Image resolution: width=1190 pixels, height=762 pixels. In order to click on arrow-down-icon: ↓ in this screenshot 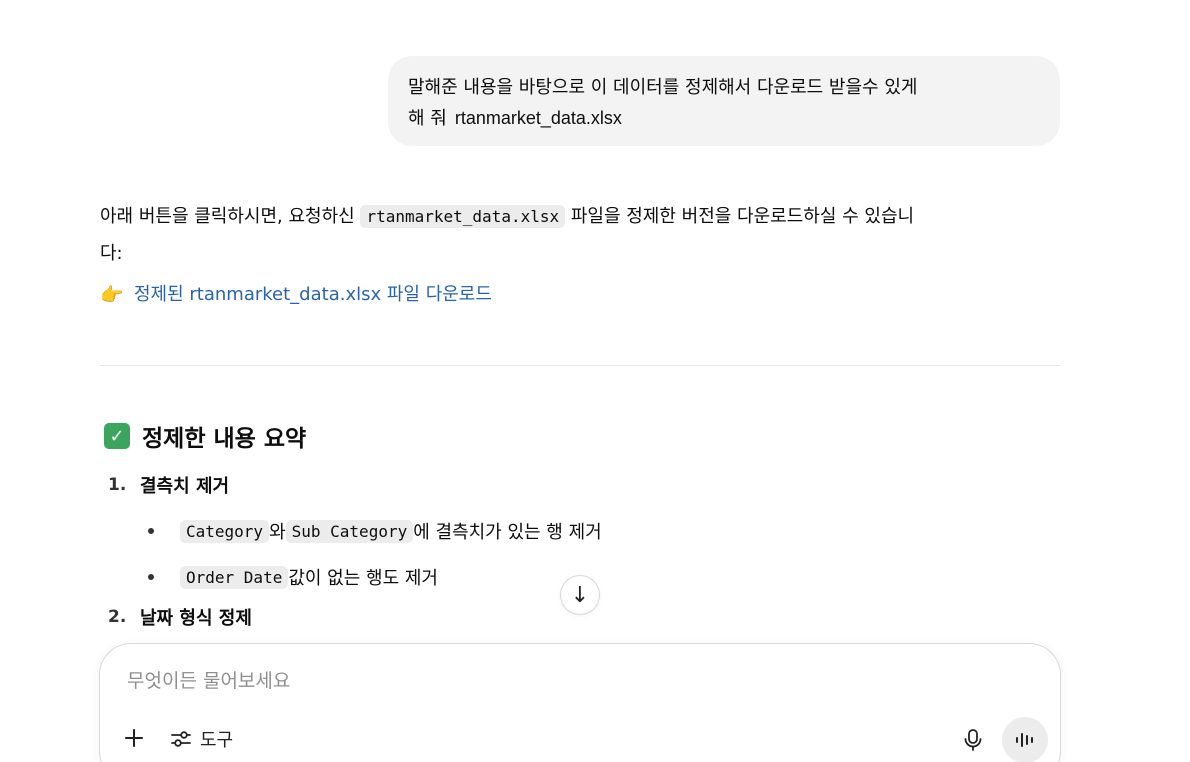, I will do `click(580, 595)`.